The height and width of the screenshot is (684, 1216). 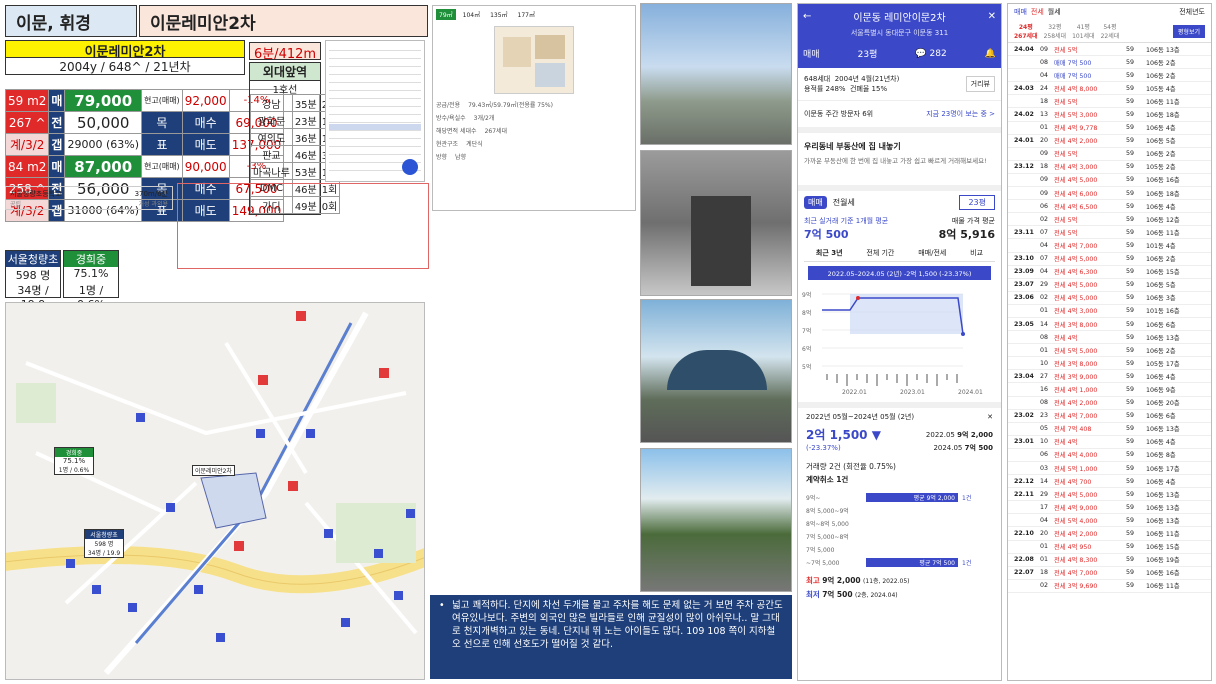 What do you see at coordinates (1076, 469) in the screenshot?
I see `trade-cell: 전세 5억 1,000` at bounding box center [1076, 469].